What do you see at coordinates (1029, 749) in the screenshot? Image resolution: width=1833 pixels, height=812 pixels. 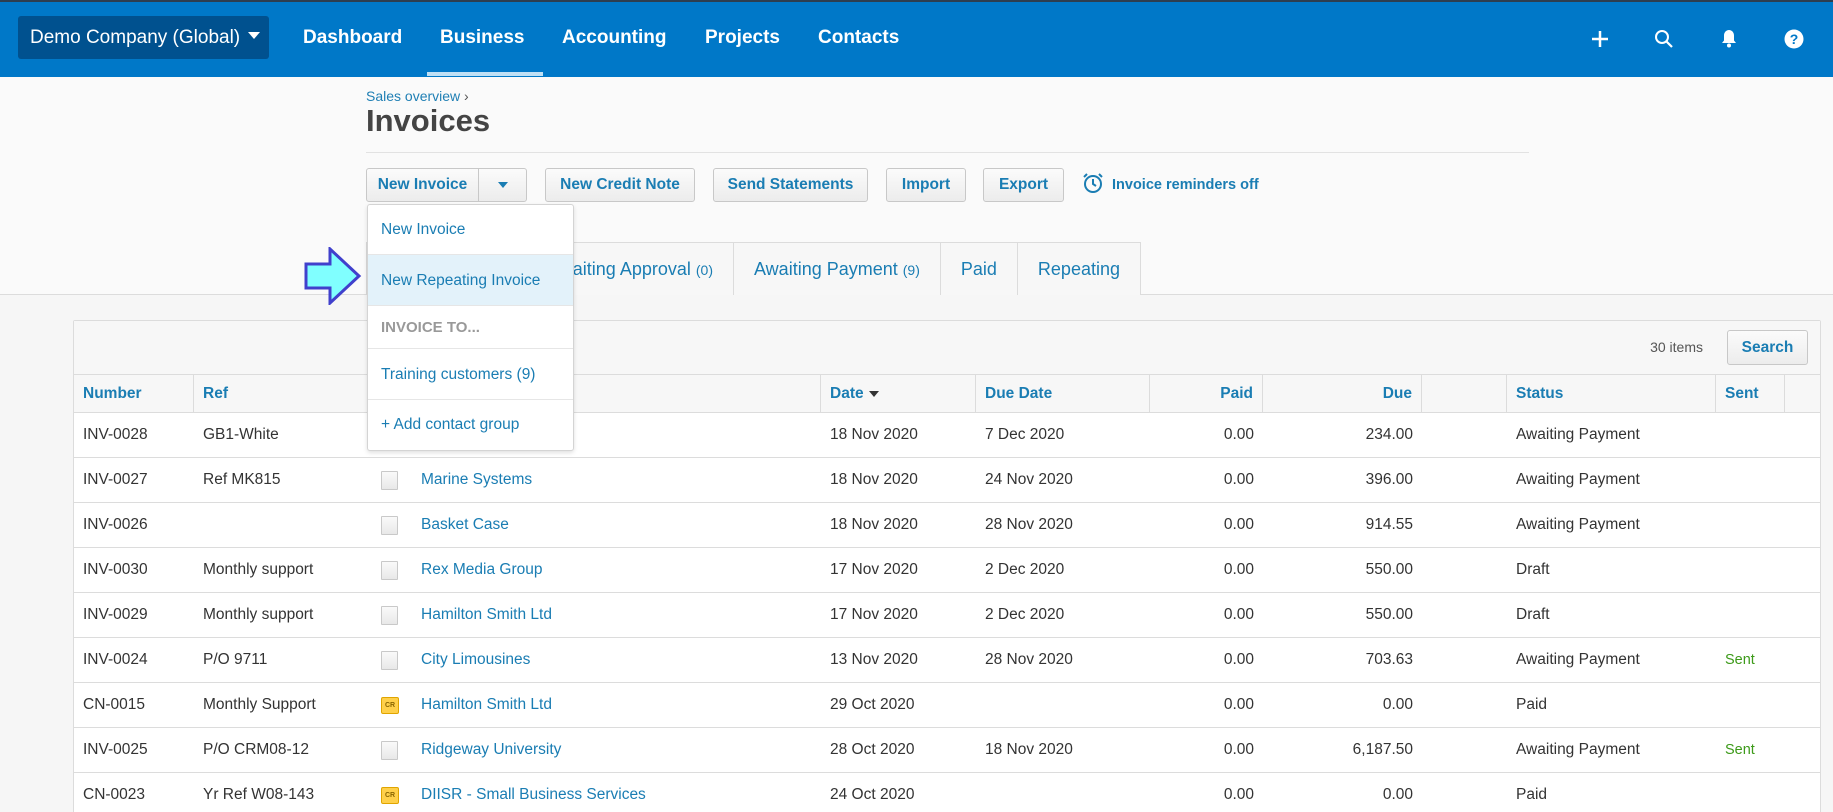 I see `cell-due-date: 18 Nov 2020` at bounding box center [1029, 749].